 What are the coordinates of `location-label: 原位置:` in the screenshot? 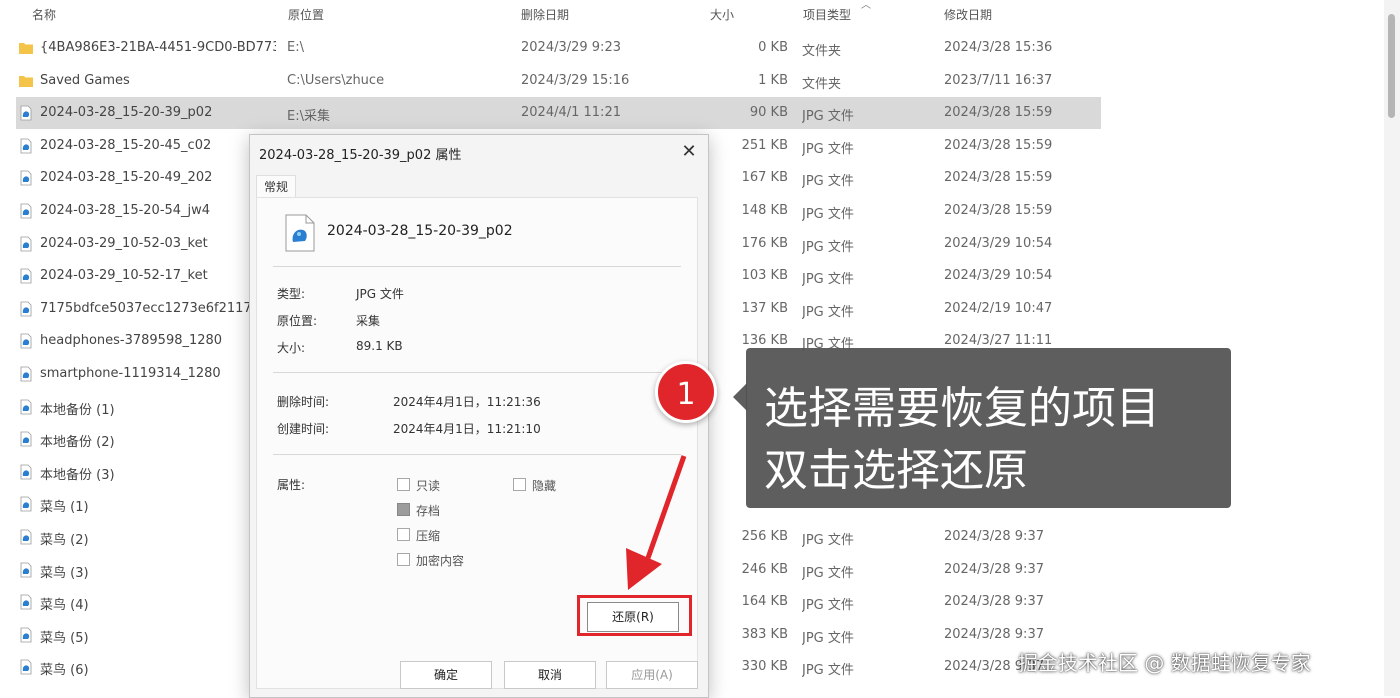 It's located at (297, 321).